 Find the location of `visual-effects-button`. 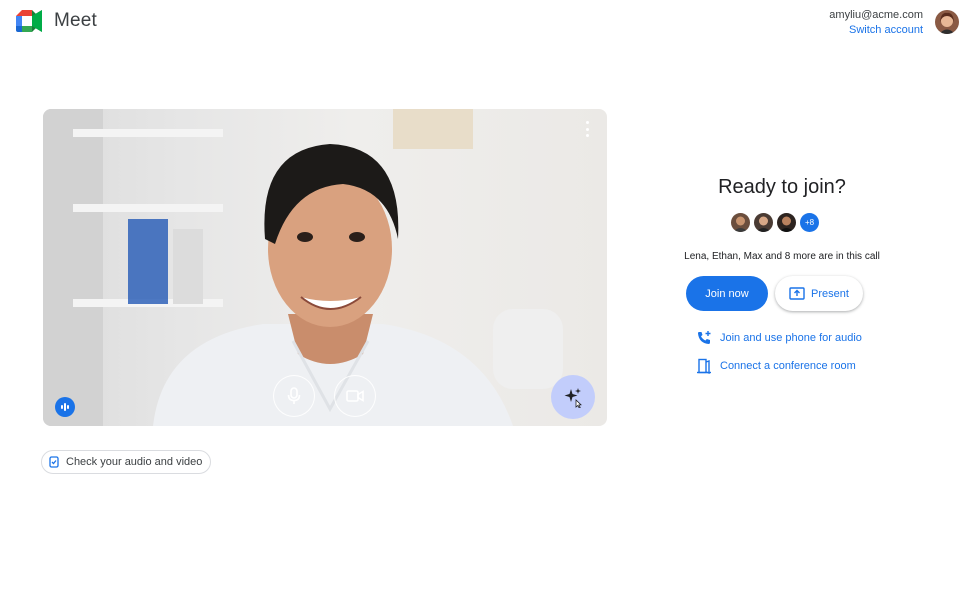

visual-effects-button is located at coordinates (573, 397).